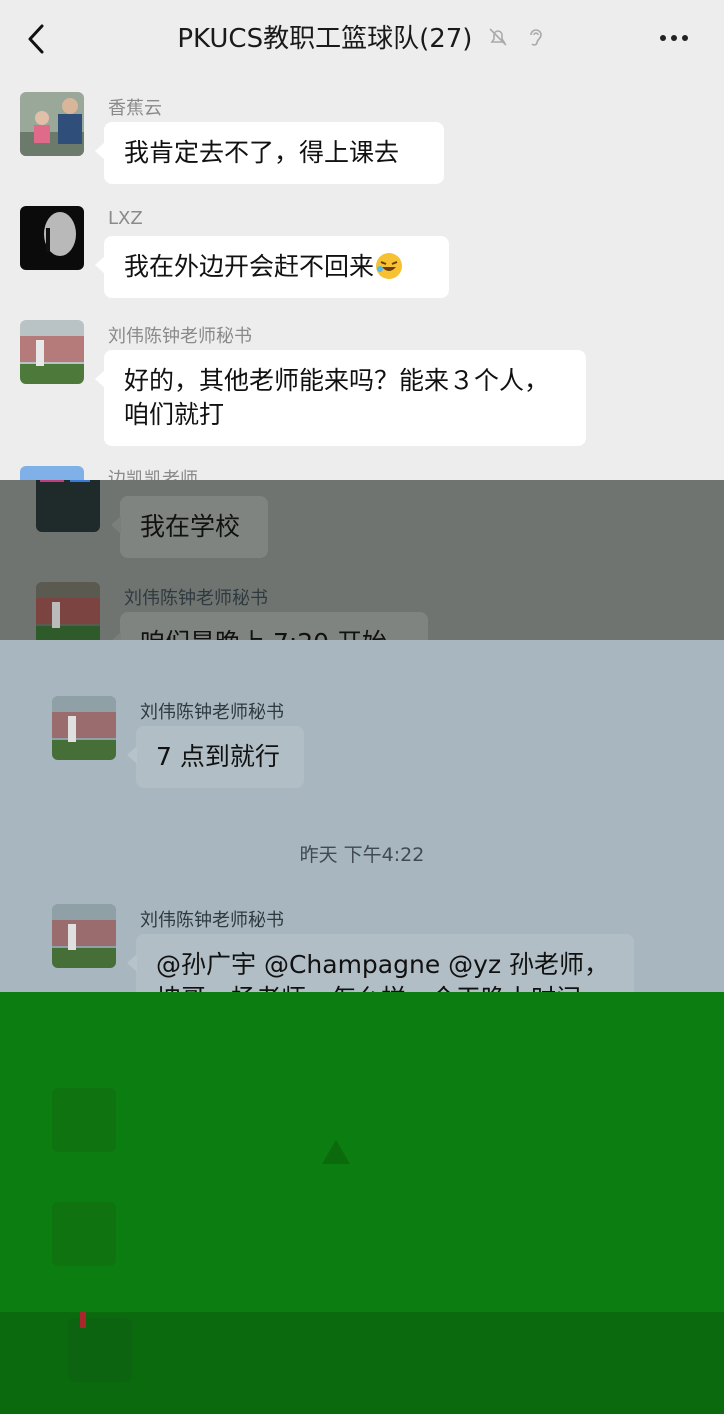 This screenshot has height=1414, width=724. What do you see at coordinates (272, 267) in the screenshot?
I see `message-bubble: 我在外边开会赶不回来` at bounding box center [272, 267].